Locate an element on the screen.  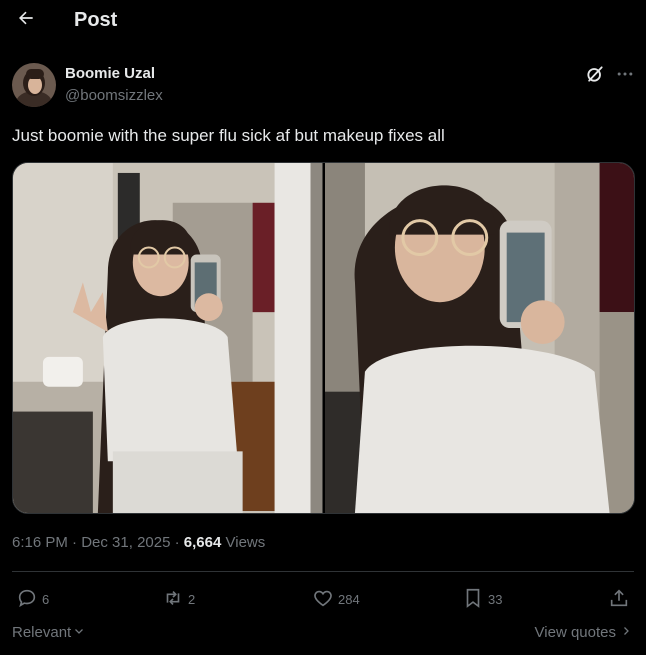
divider is located at coordinates (323, 571).